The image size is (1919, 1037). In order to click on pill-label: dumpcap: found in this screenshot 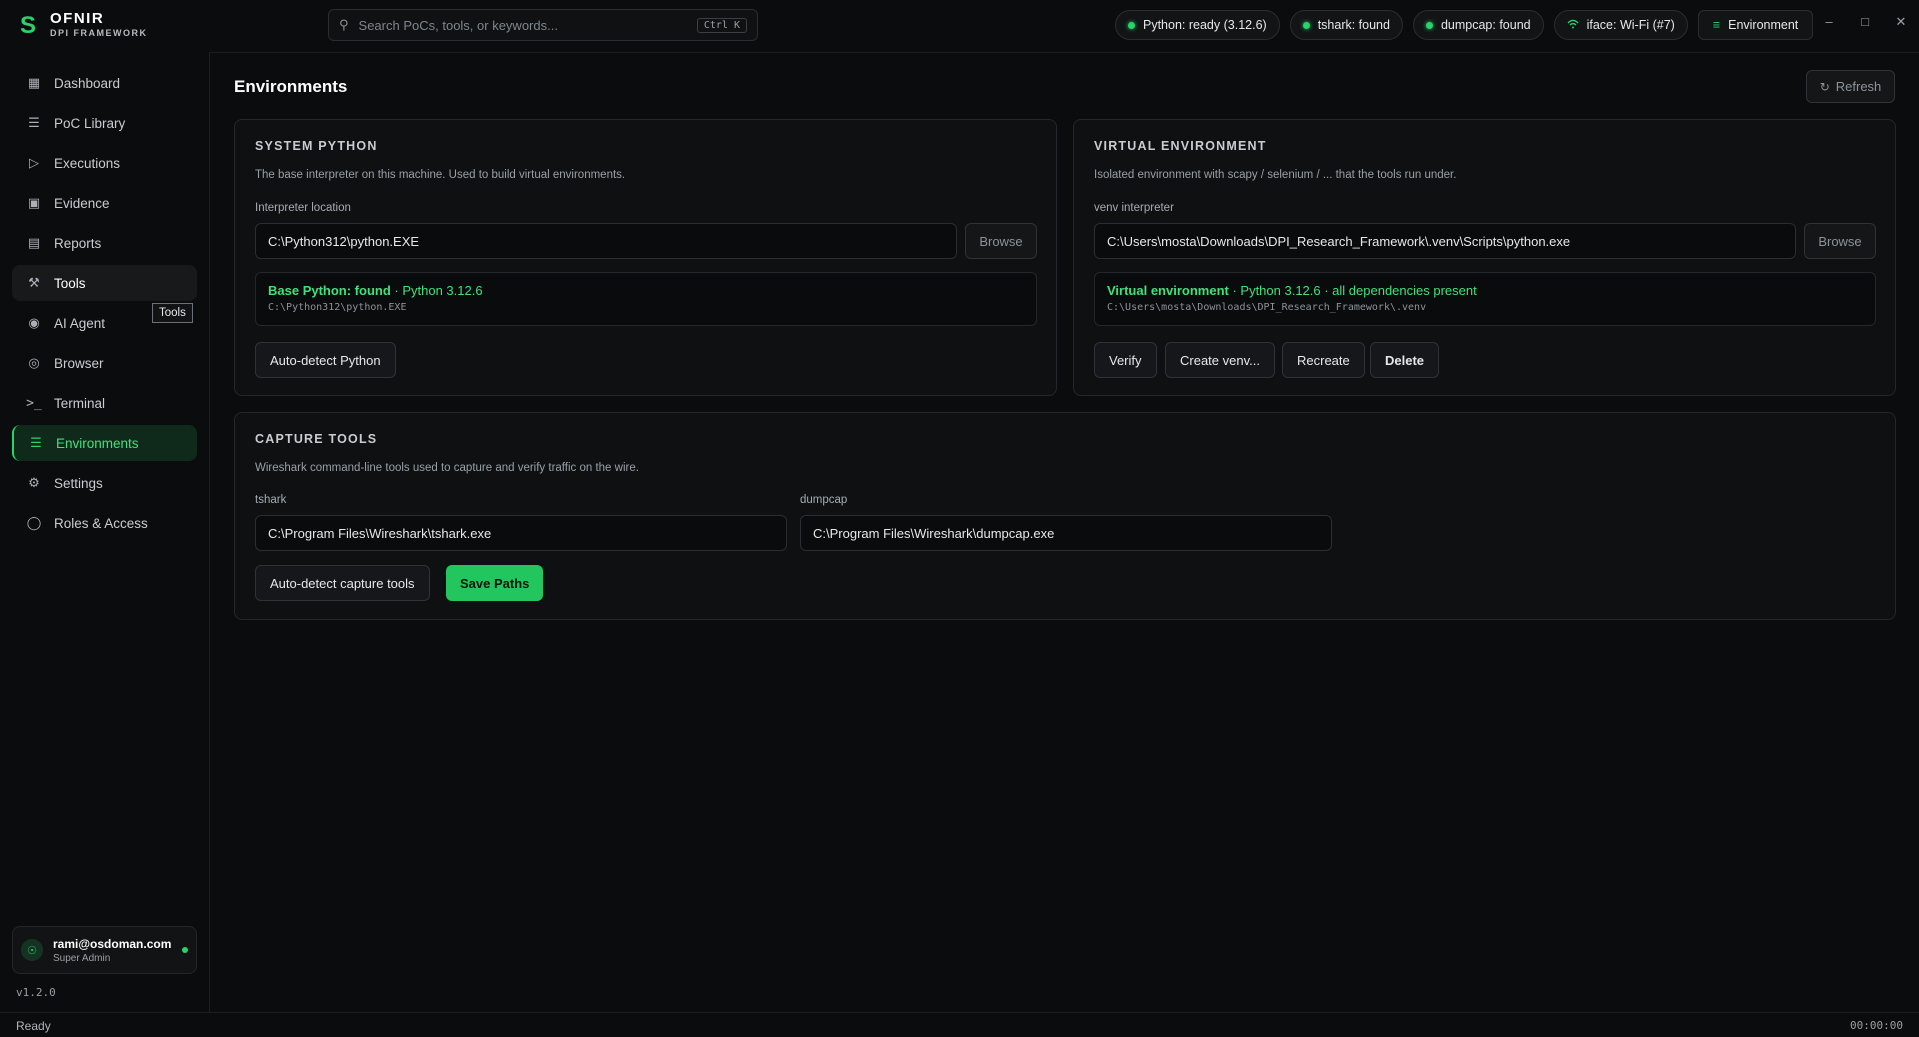, I will do `click(1485, 25)`.